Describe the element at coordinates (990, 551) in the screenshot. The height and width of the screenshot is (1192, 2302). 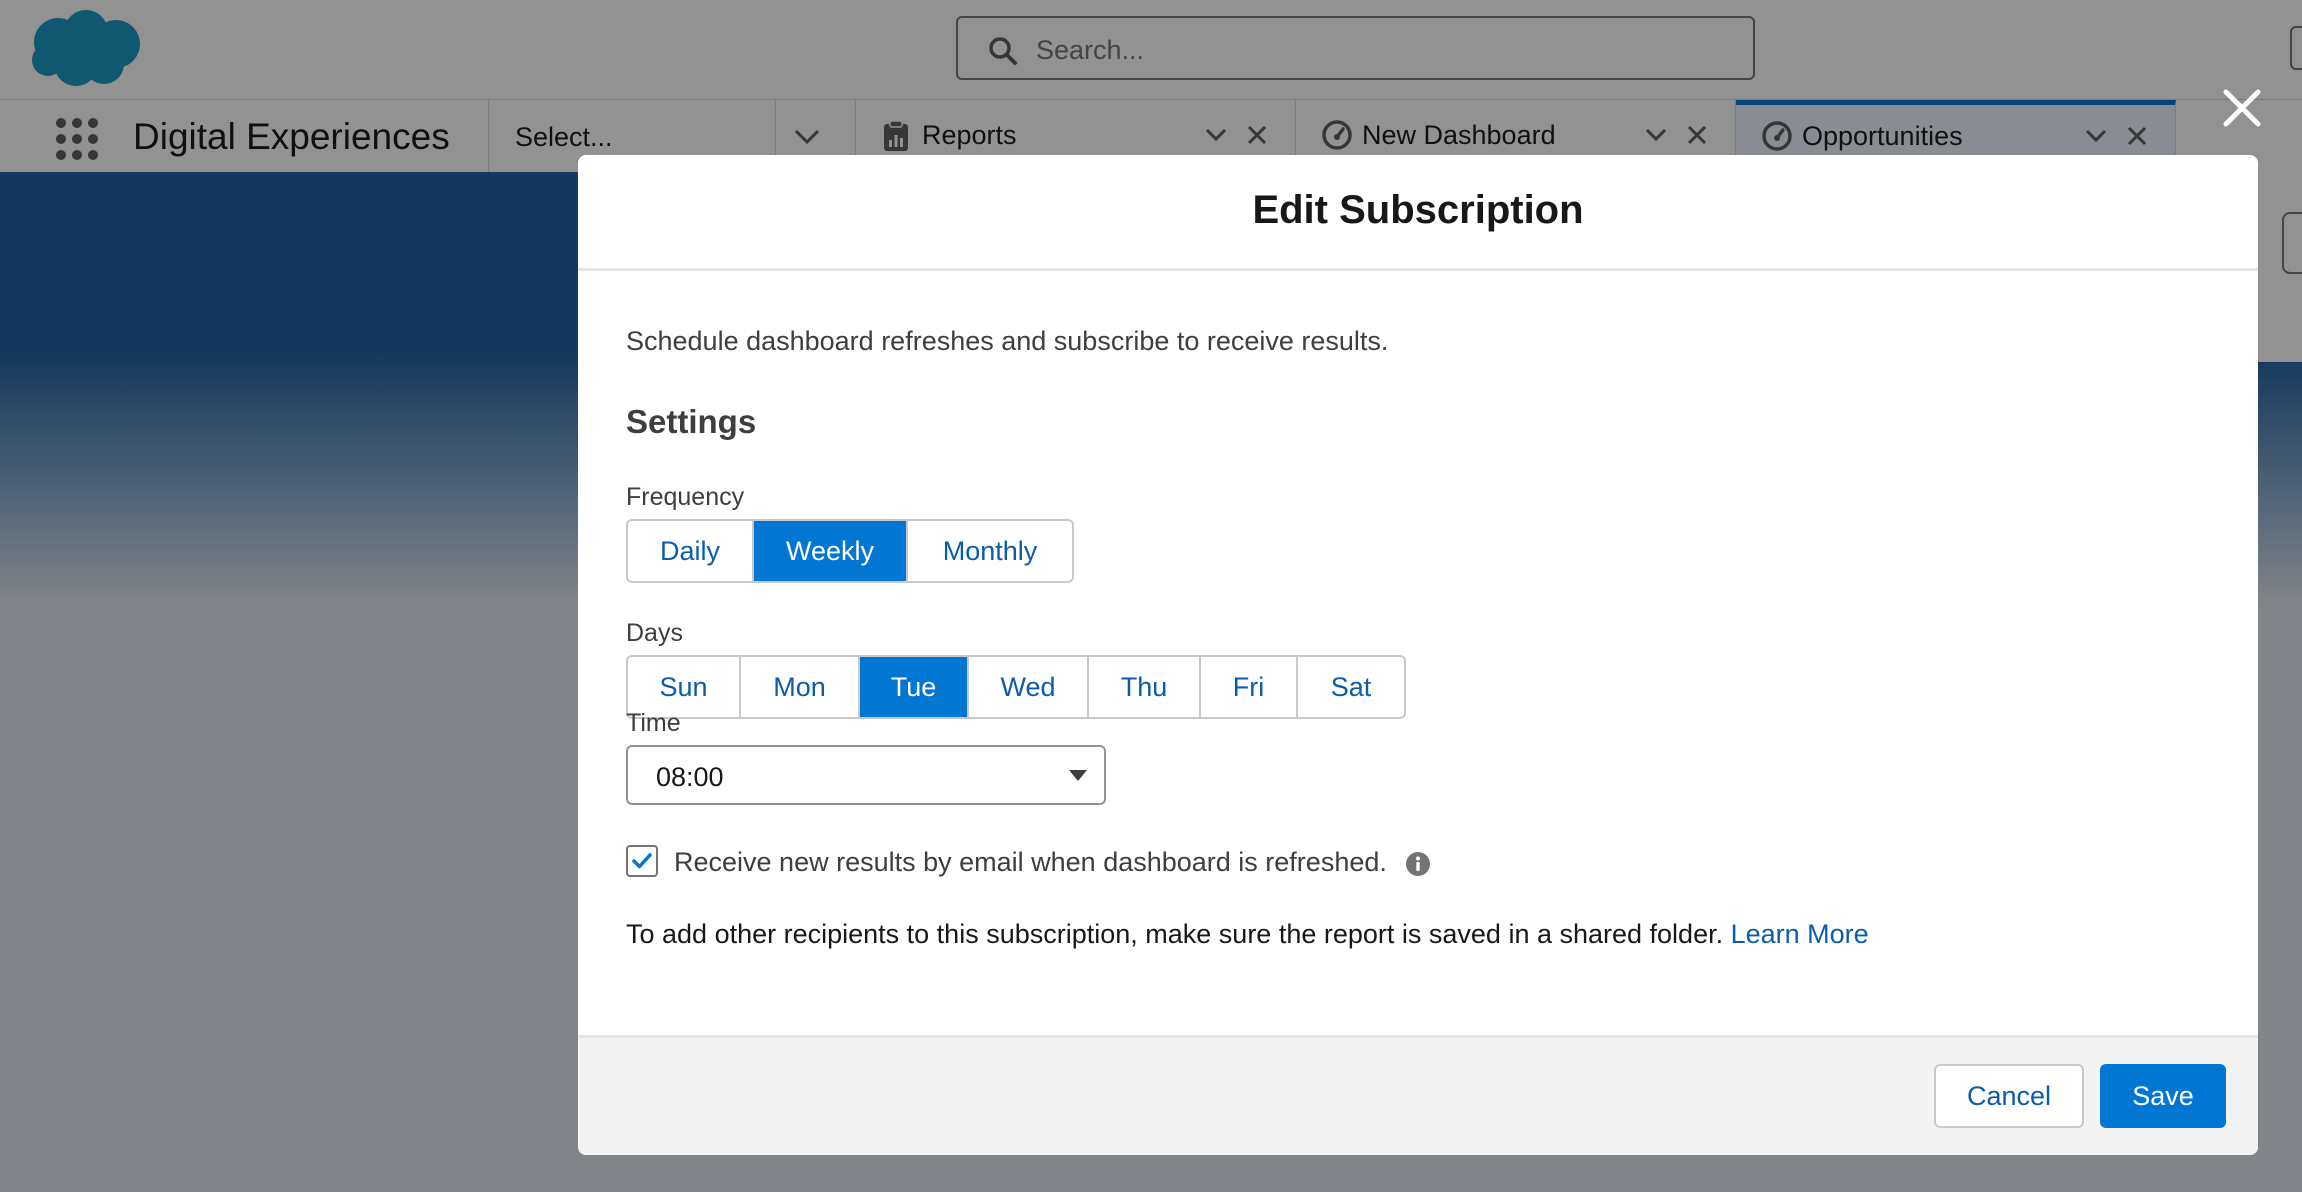
I see `frequency-monthly-button: Monthly` at that location.